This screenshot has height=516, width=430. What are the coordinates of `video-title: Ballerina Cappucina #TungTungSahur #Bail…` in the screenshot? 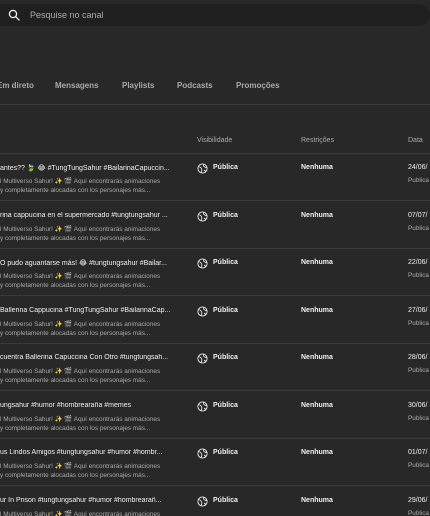 It's located at (88, 310).